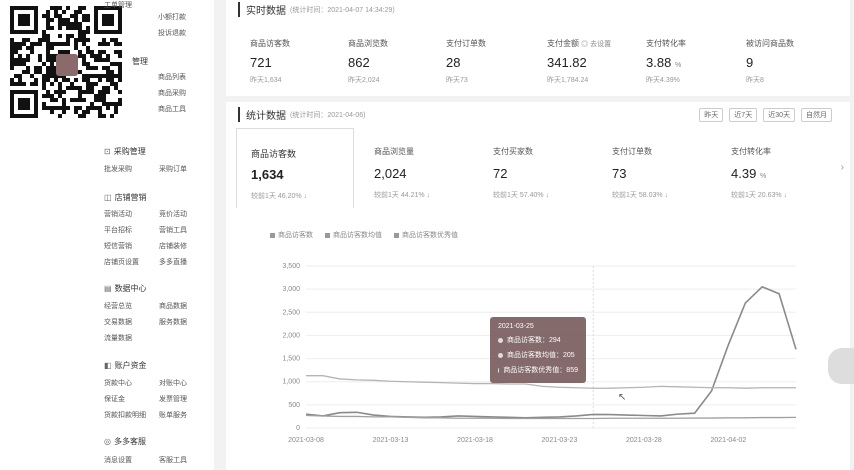 The image size is (854, 470). What do you see at coordinates (291, 382) in the screenshot?
I see `y-tick-label: 1,000` at bounding box center [291, 382].